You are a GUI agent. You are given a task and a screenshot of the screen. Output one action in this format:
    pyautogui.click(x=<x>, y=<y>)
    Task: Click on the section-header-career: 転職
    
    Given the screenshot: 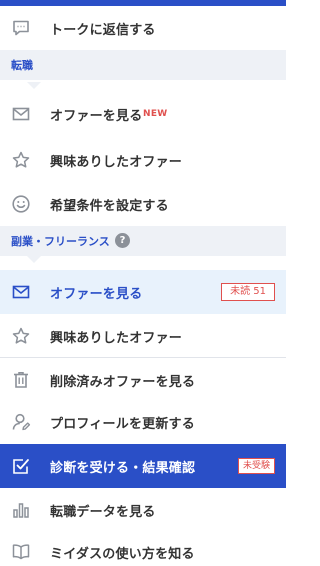 What is the action you would take?
    pyautogui.click(x=143, y=65)
    